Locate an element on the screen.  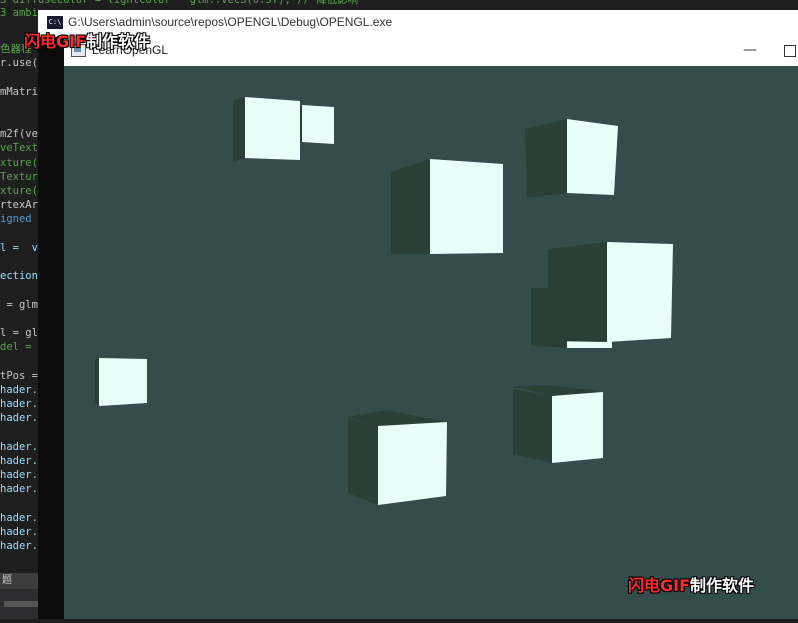
code-line: mMatri is located at coordinates (19, 91).